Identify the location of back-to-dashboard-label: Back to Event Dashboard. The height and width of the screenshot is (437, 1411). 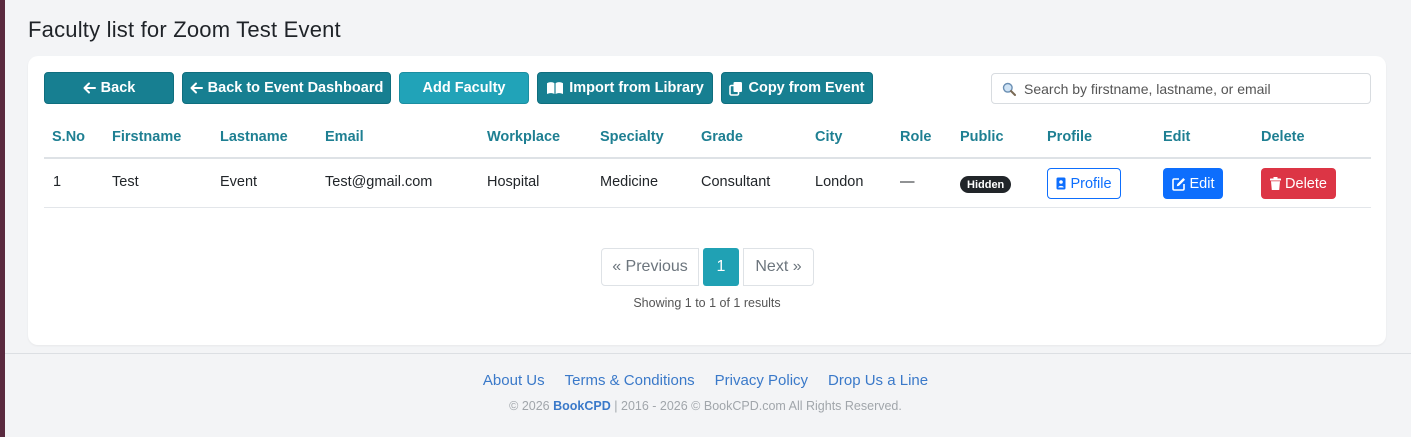
(295, 88).